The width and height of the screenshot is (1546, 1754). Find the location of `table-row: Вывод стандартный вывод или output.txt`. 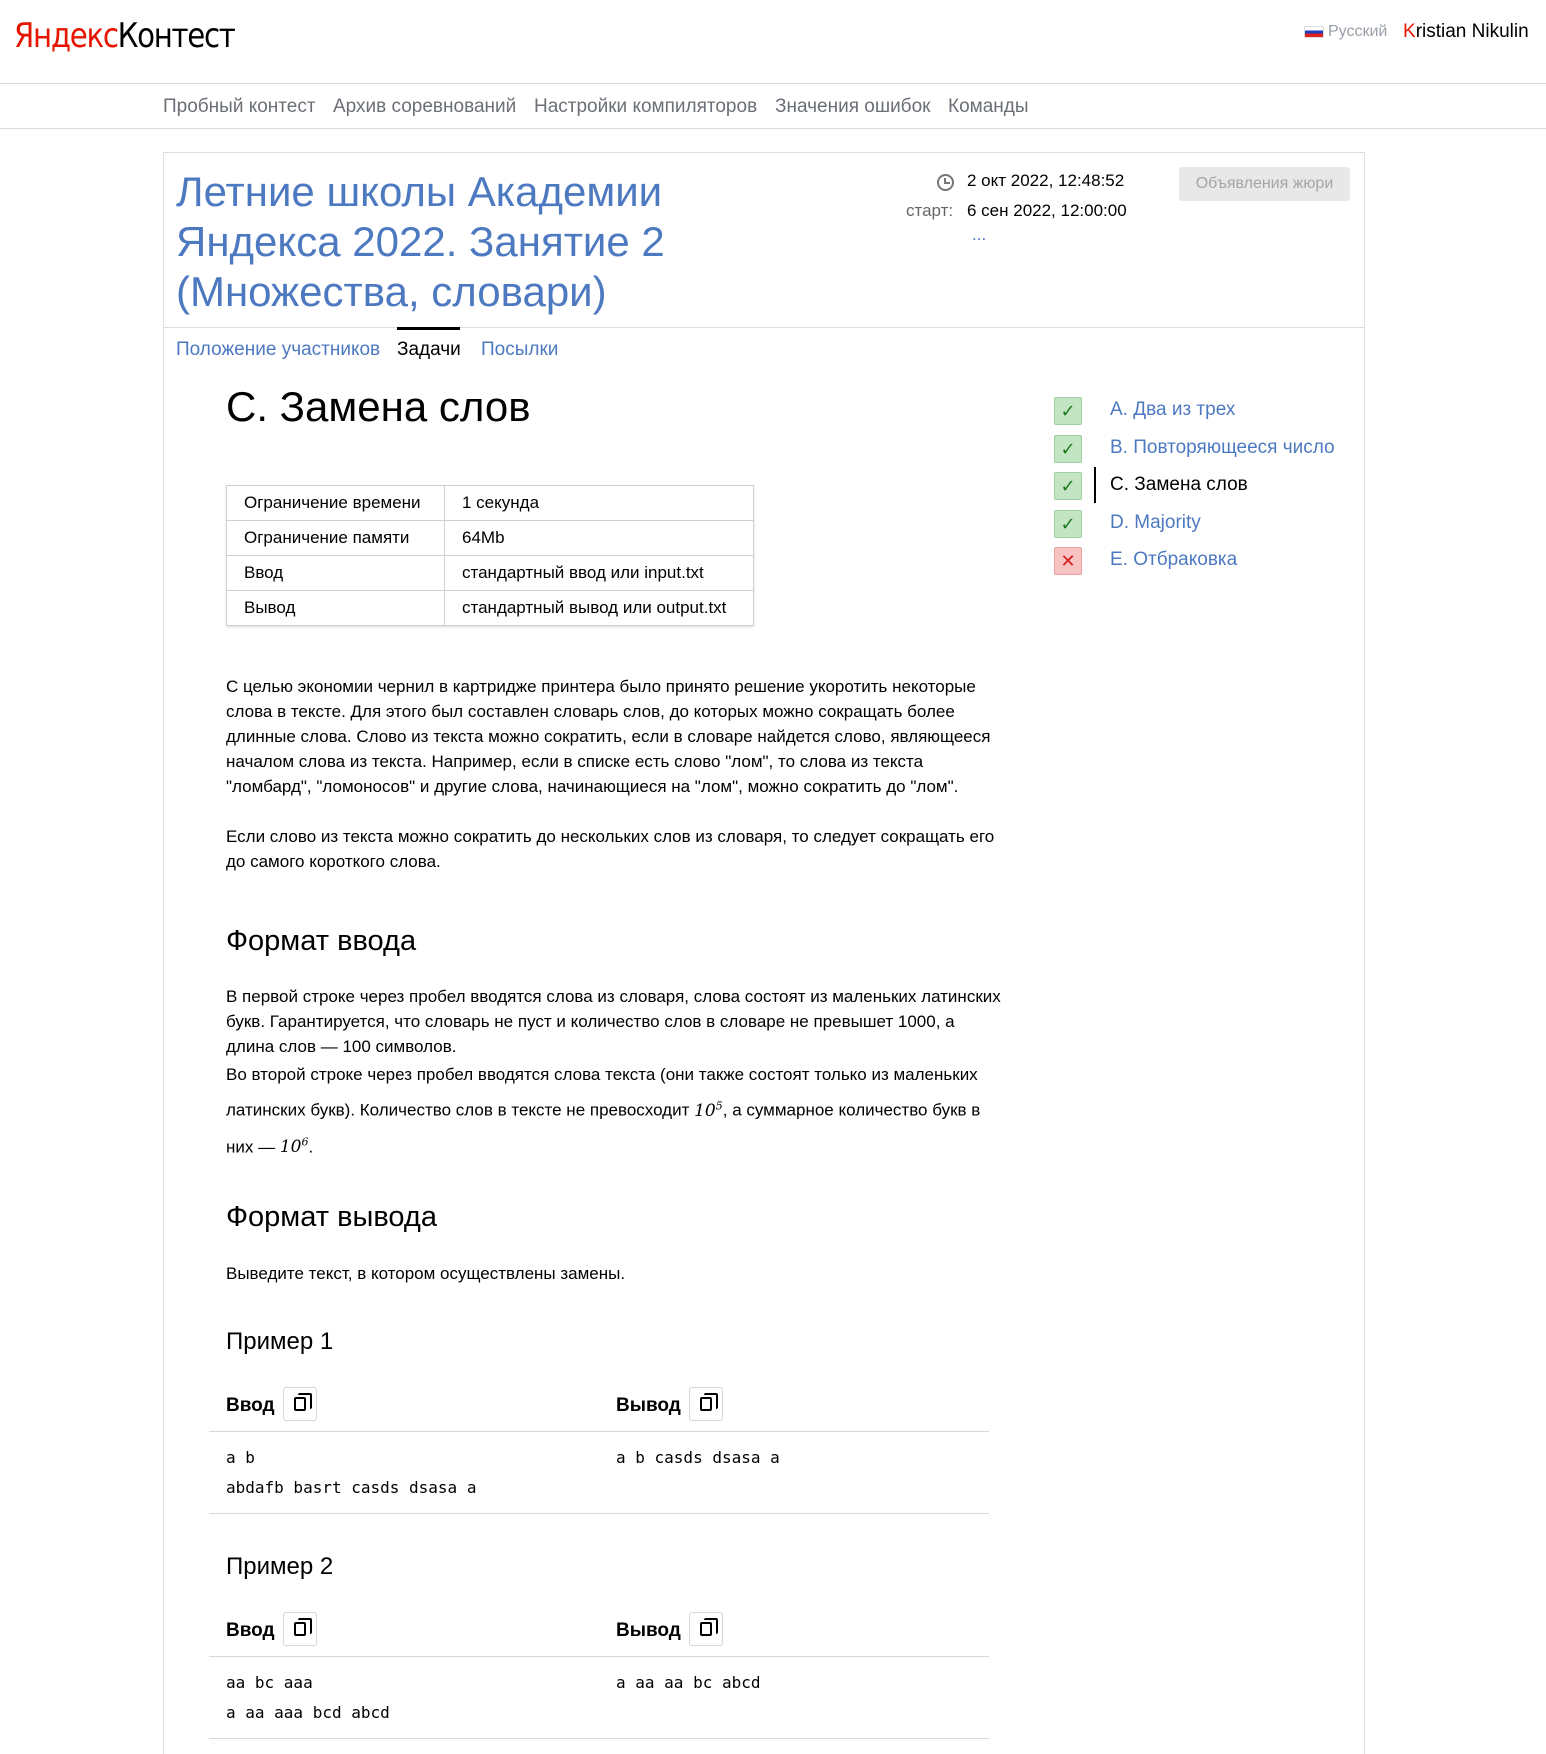

table-row: Вывод стандартный вывод или output.txt is located at coordinates (490, 608).